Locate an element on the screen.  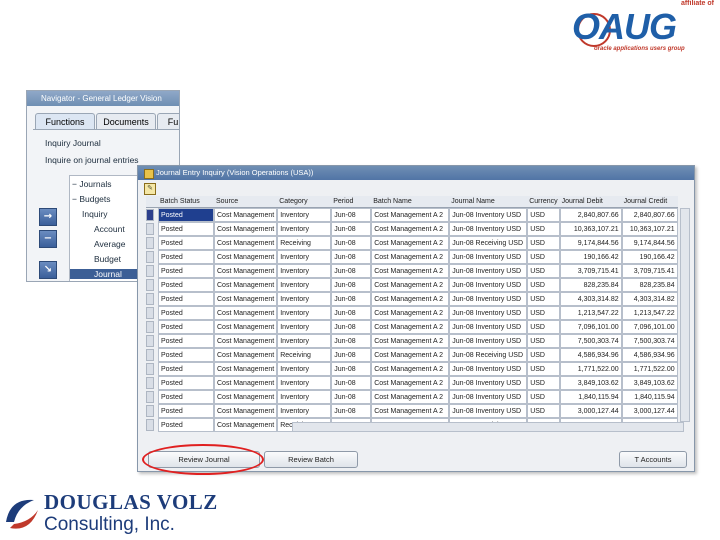
cell-journal-credit: 4,303,314.82 is located at coordinates (649, 299).